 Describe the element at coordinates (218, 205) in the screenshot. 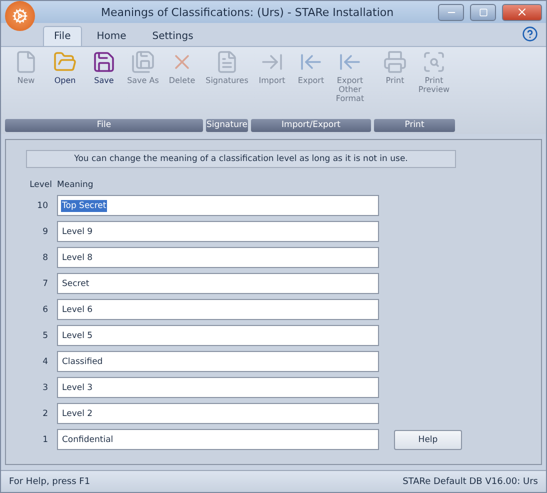

I see `meaning-field: Top Secret` at that location.